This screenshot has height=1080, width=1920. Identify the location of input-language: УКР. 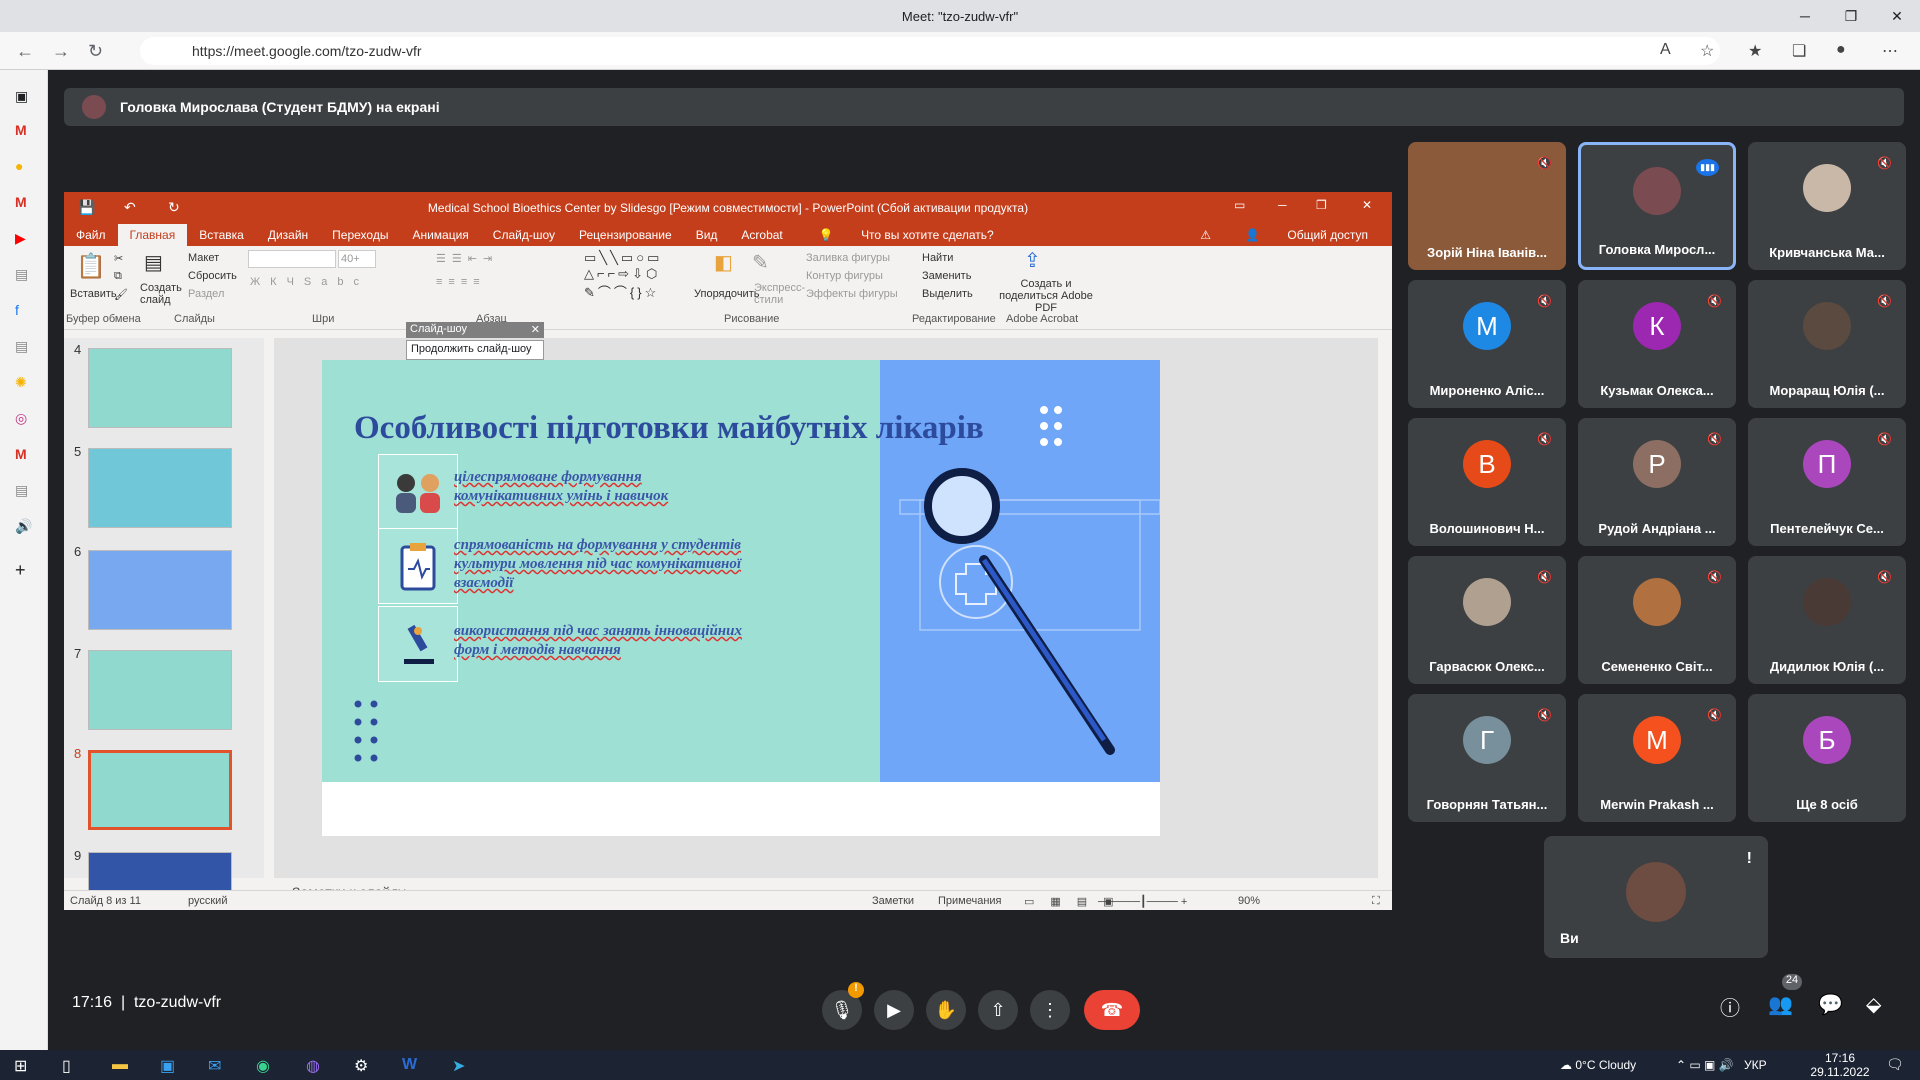
(1755, 1065).